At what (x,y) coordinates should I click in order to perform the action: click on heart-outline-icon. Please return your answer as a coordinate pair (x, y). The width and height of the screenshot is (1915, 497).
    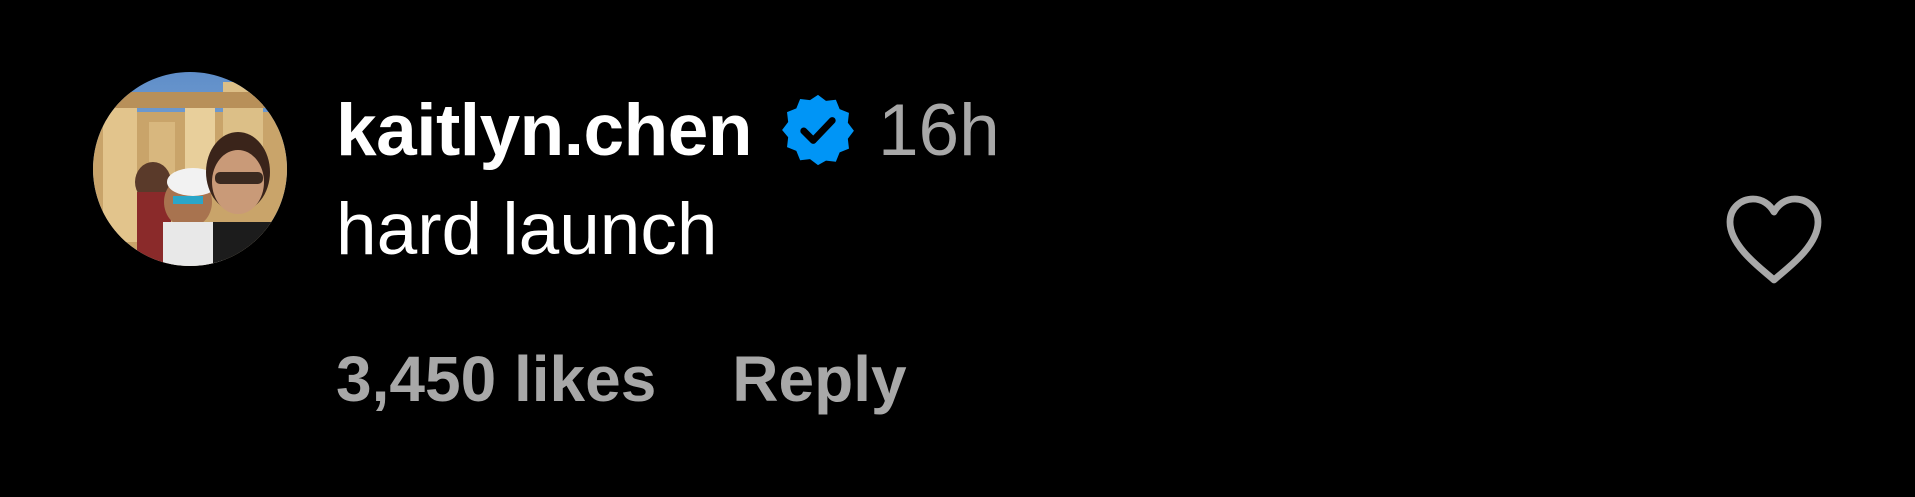
    Looking at the image, I should click on (1774, 239).